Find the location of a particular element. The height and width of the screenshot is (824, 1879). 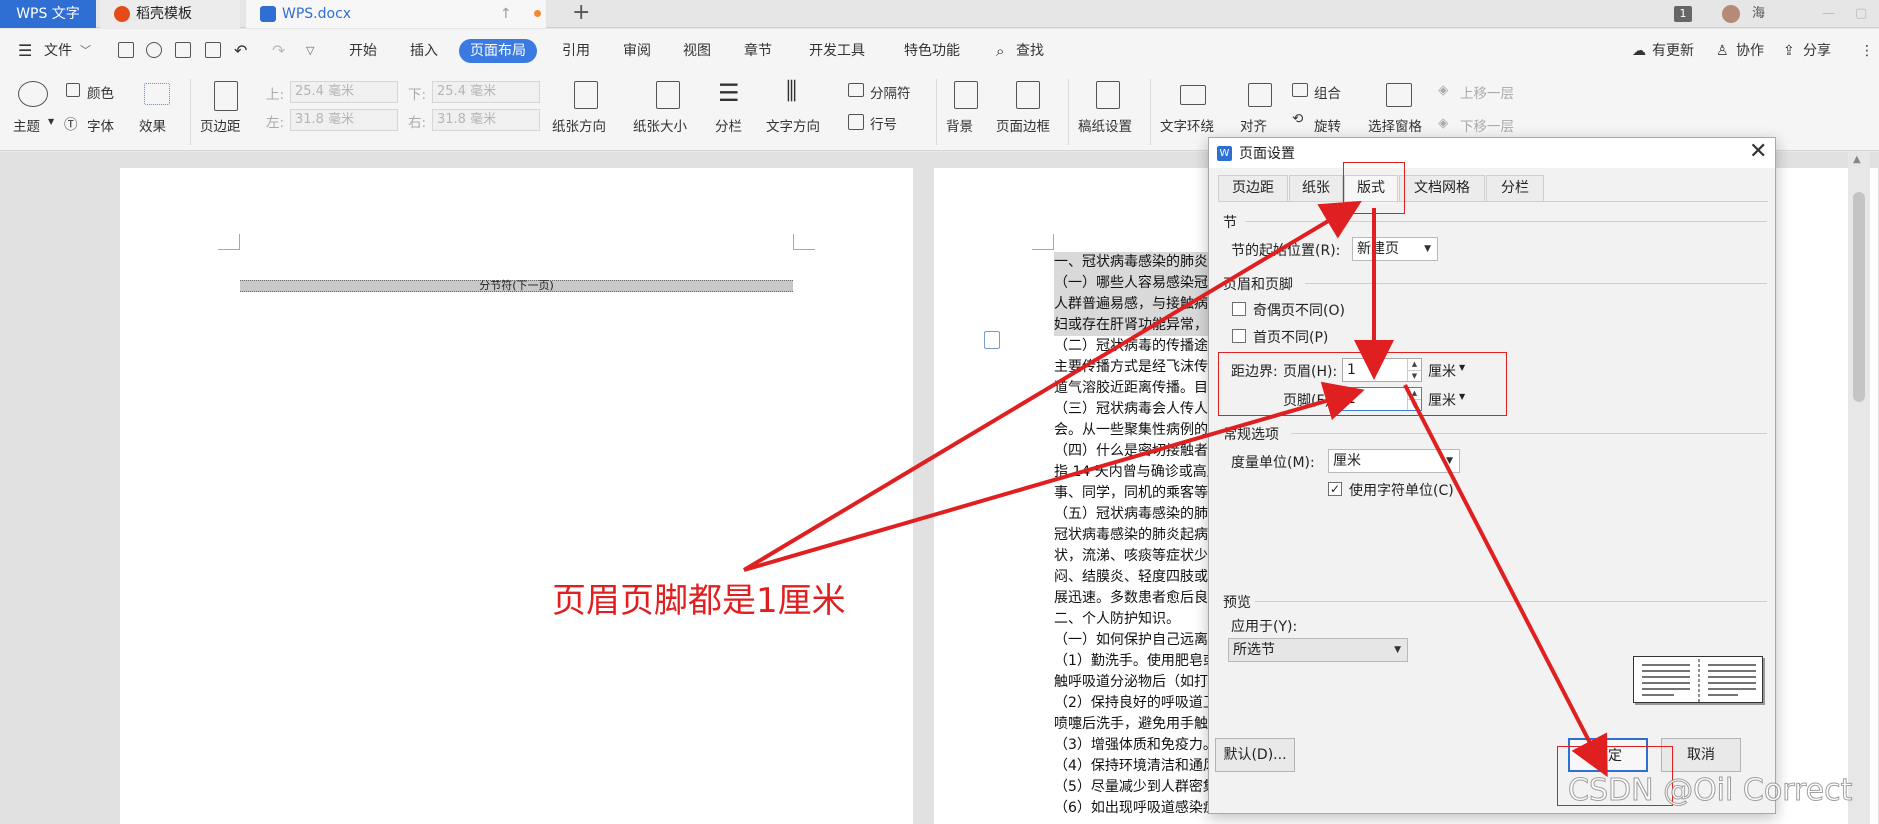

document-paragraph-line: （4）保持环境清洁和通风 is located at coordinates (1135, 766).